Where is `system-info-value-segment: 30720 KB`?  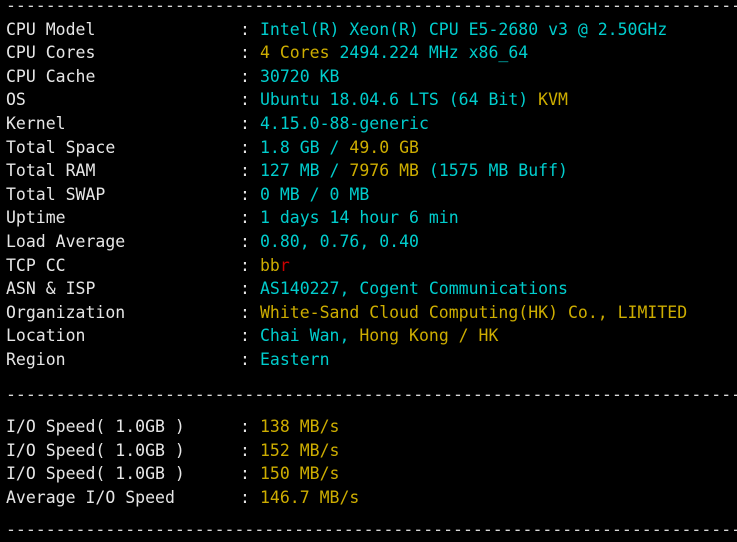
system-info-value-segment: 30720 KB is located at coordinates (300, 76).